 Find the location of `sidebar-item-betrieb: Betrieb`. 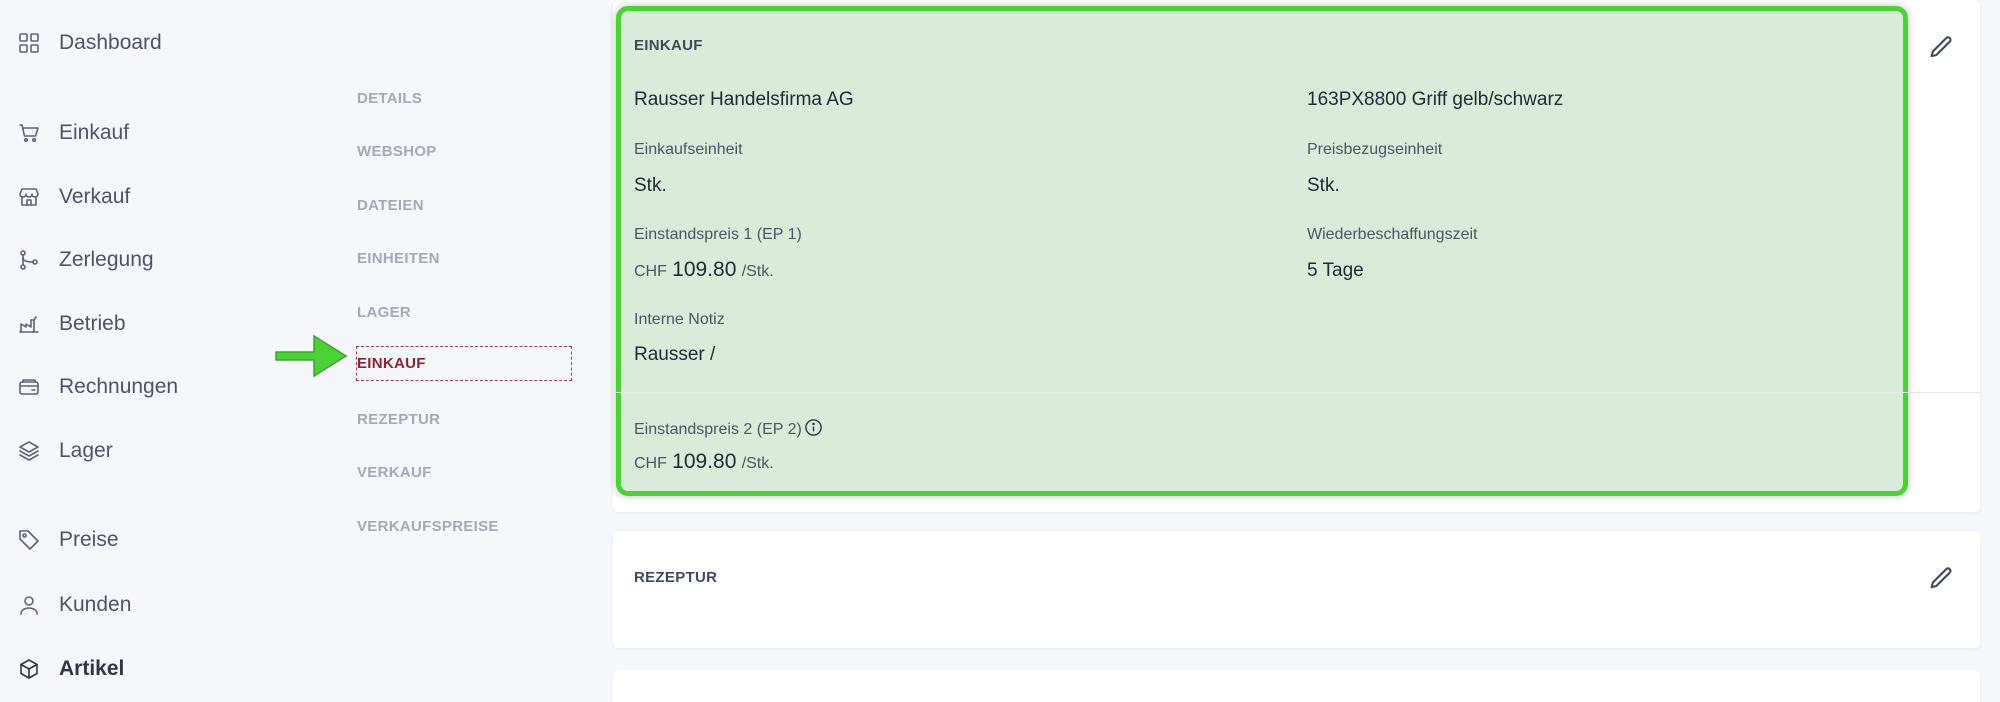

sidebar-item-betrieb: Betrieb is located at coordinates (140, 324).